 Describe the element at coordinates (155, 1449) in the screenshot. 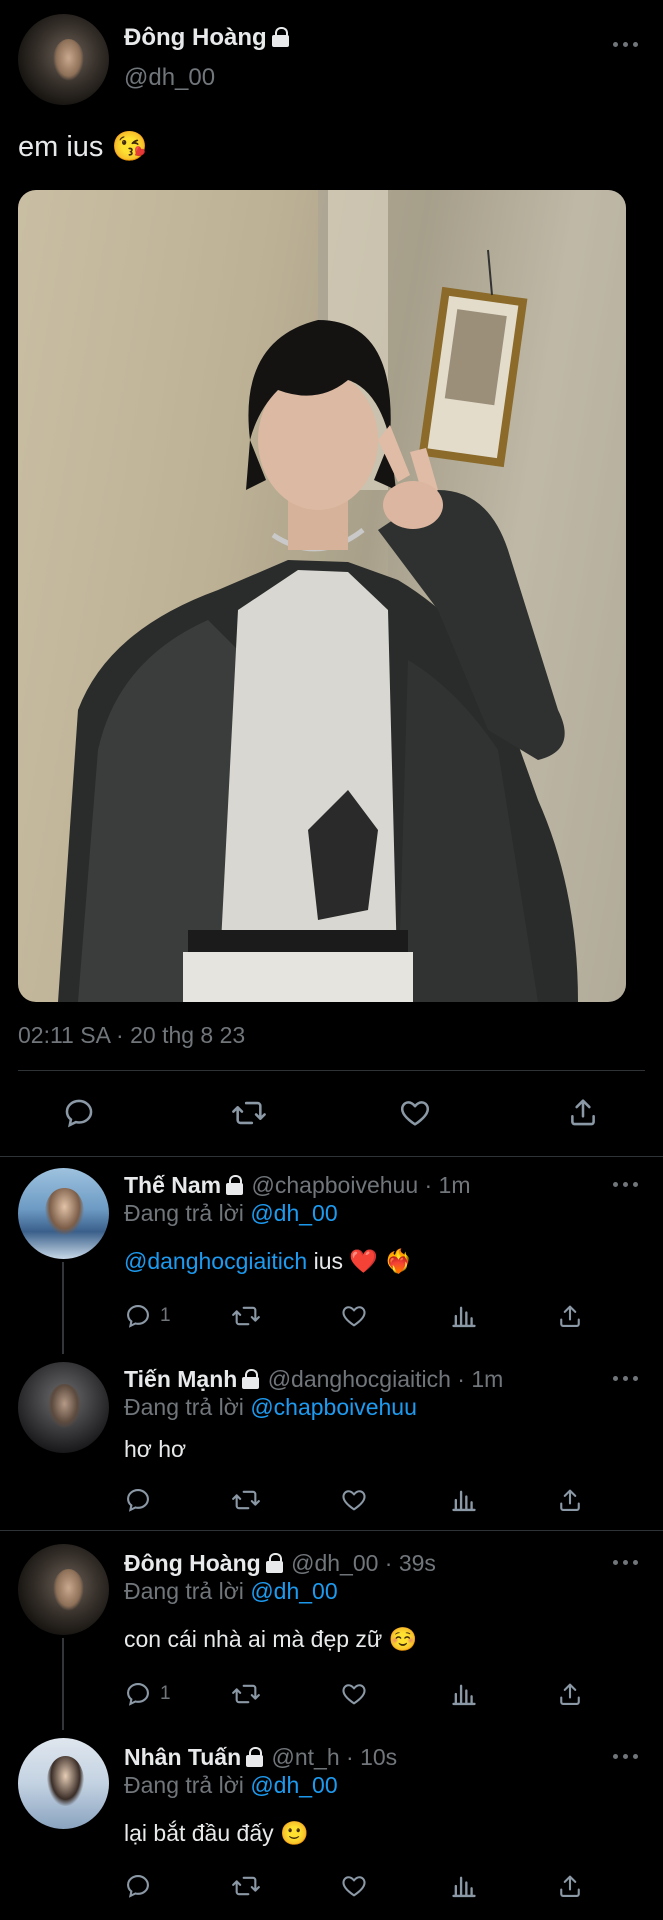

I see `reply-text: hơ hơ` at that location.